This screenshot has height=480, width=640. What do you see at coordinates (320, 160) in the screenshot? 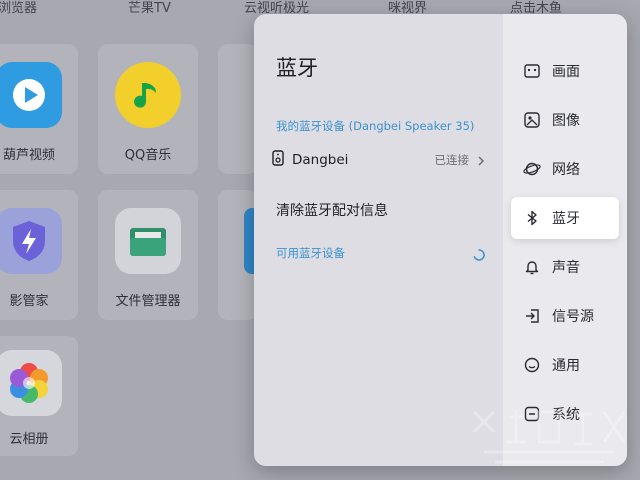
I see `device-name: Dangbei` at bounding box center [320, 160].